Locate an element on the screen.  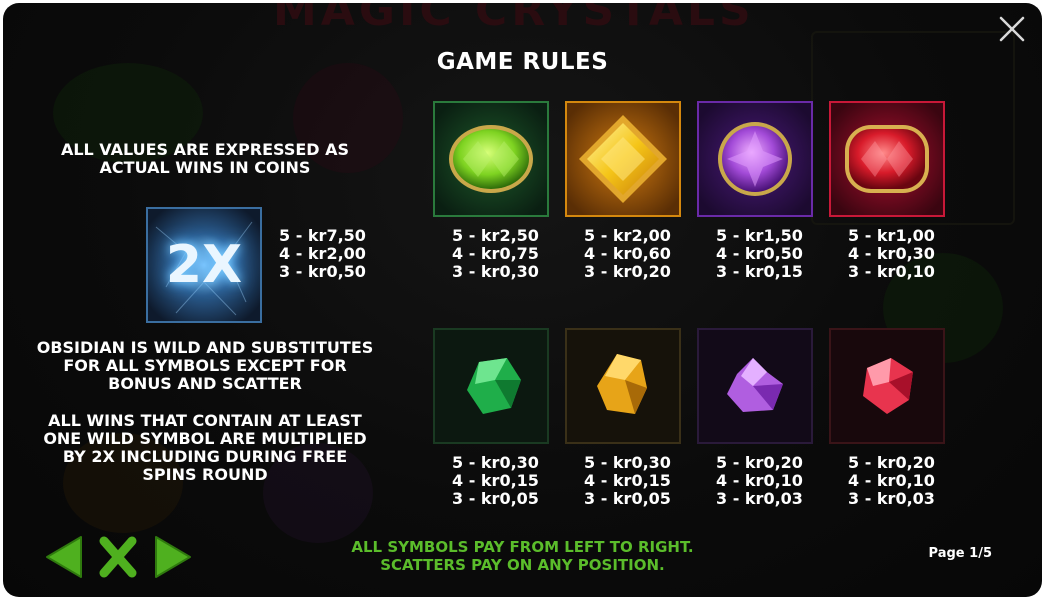
green-crystal-icon is located at coordinates (491, 386).